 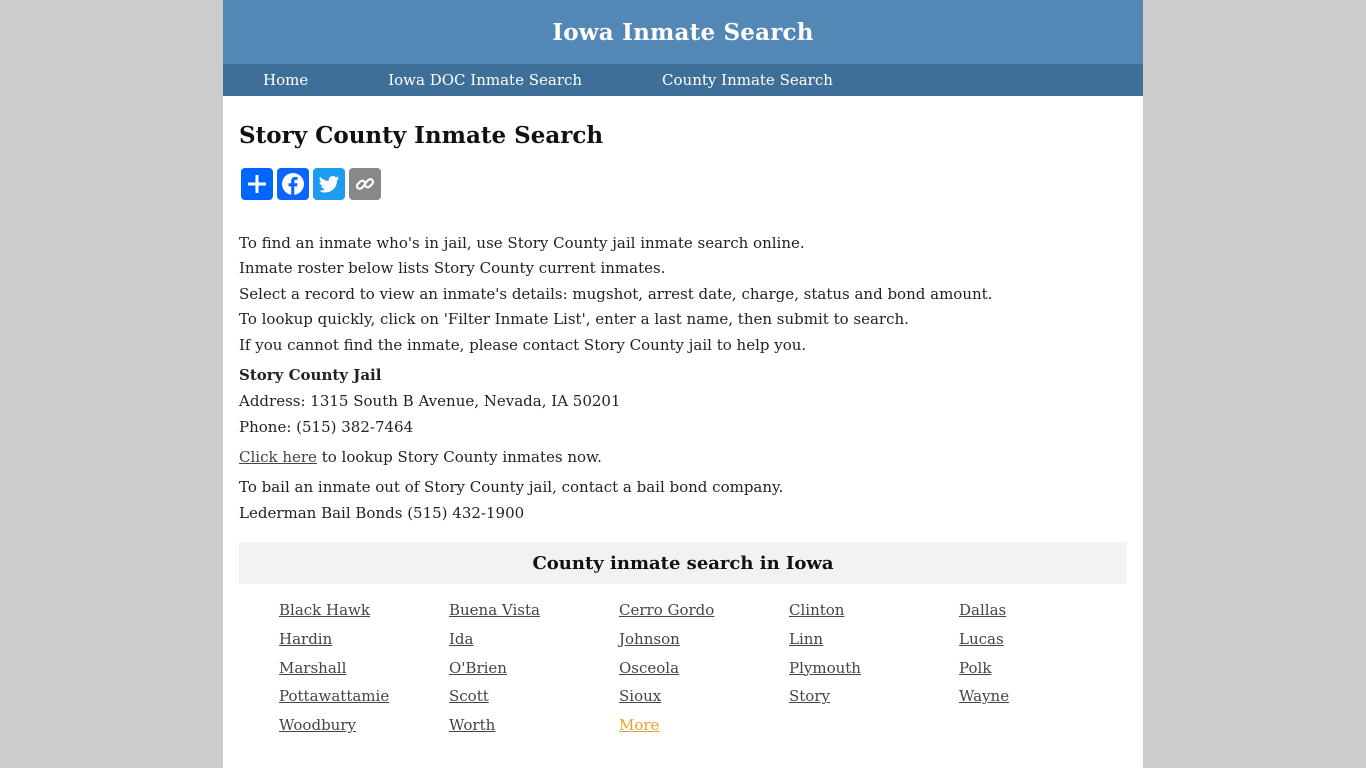 What do you see at coordinates (534, 696) in the screenshot?
I see `county-link: Scott` at bounding box center [534, 696].